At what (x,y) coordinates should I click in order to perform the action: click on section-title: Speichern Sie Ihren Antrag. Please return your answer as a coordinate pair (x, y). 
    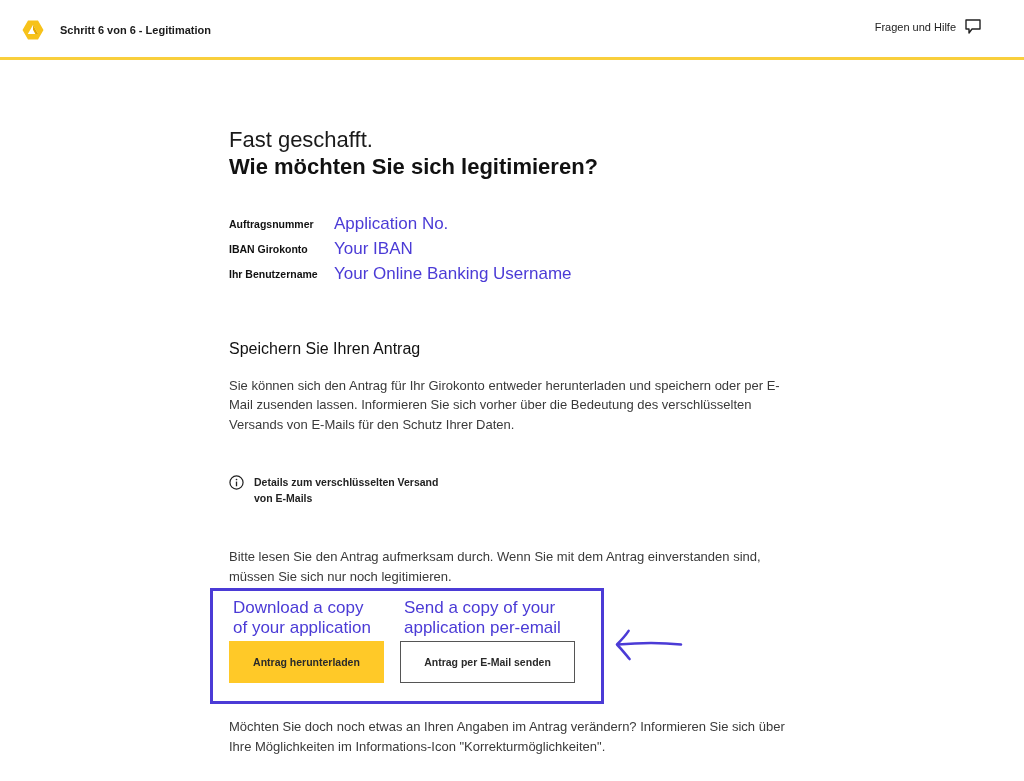
    Looking at the image, I should click on (325, 349).